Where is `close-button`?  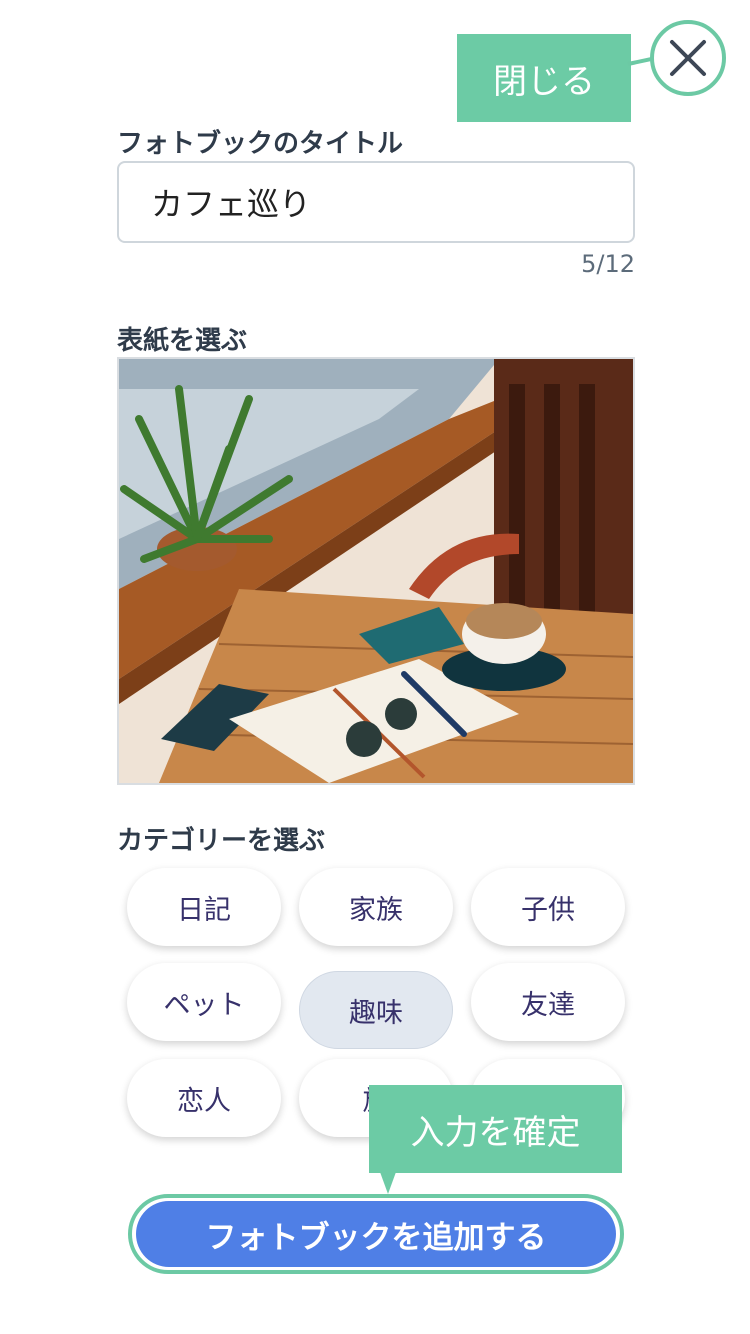 close-button is located at coordinates (688, 58).